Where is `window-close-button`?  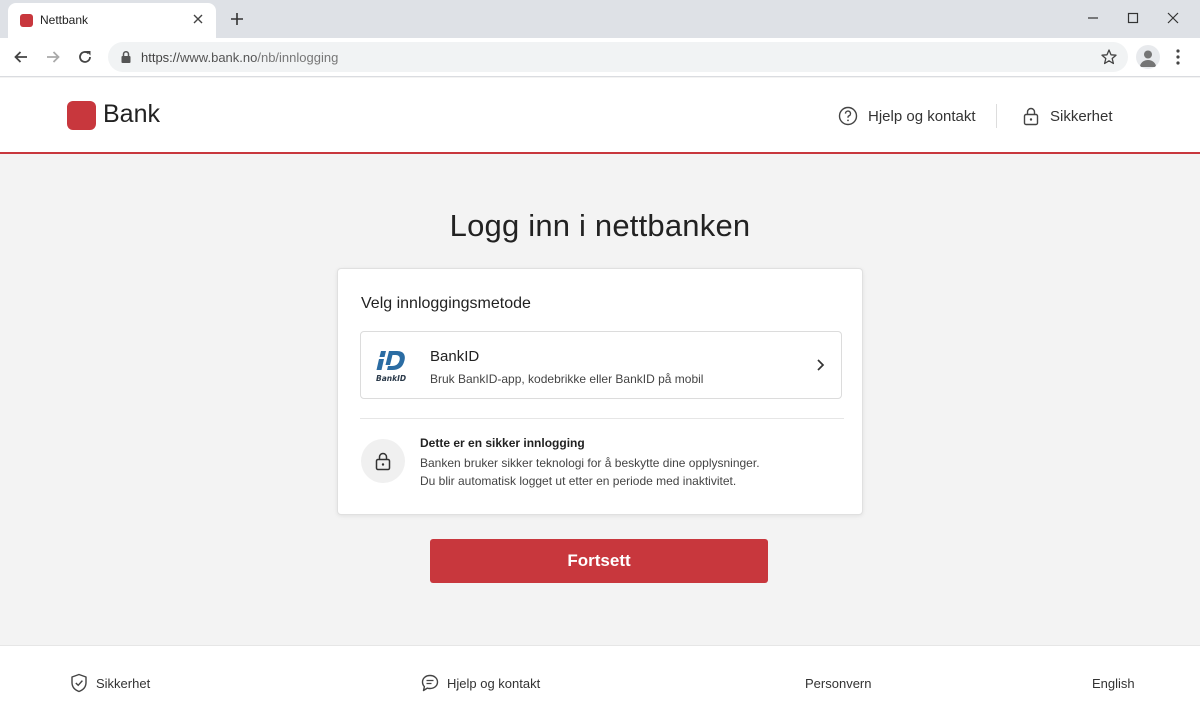 window-close-button is located at coordinates (1173, 18).